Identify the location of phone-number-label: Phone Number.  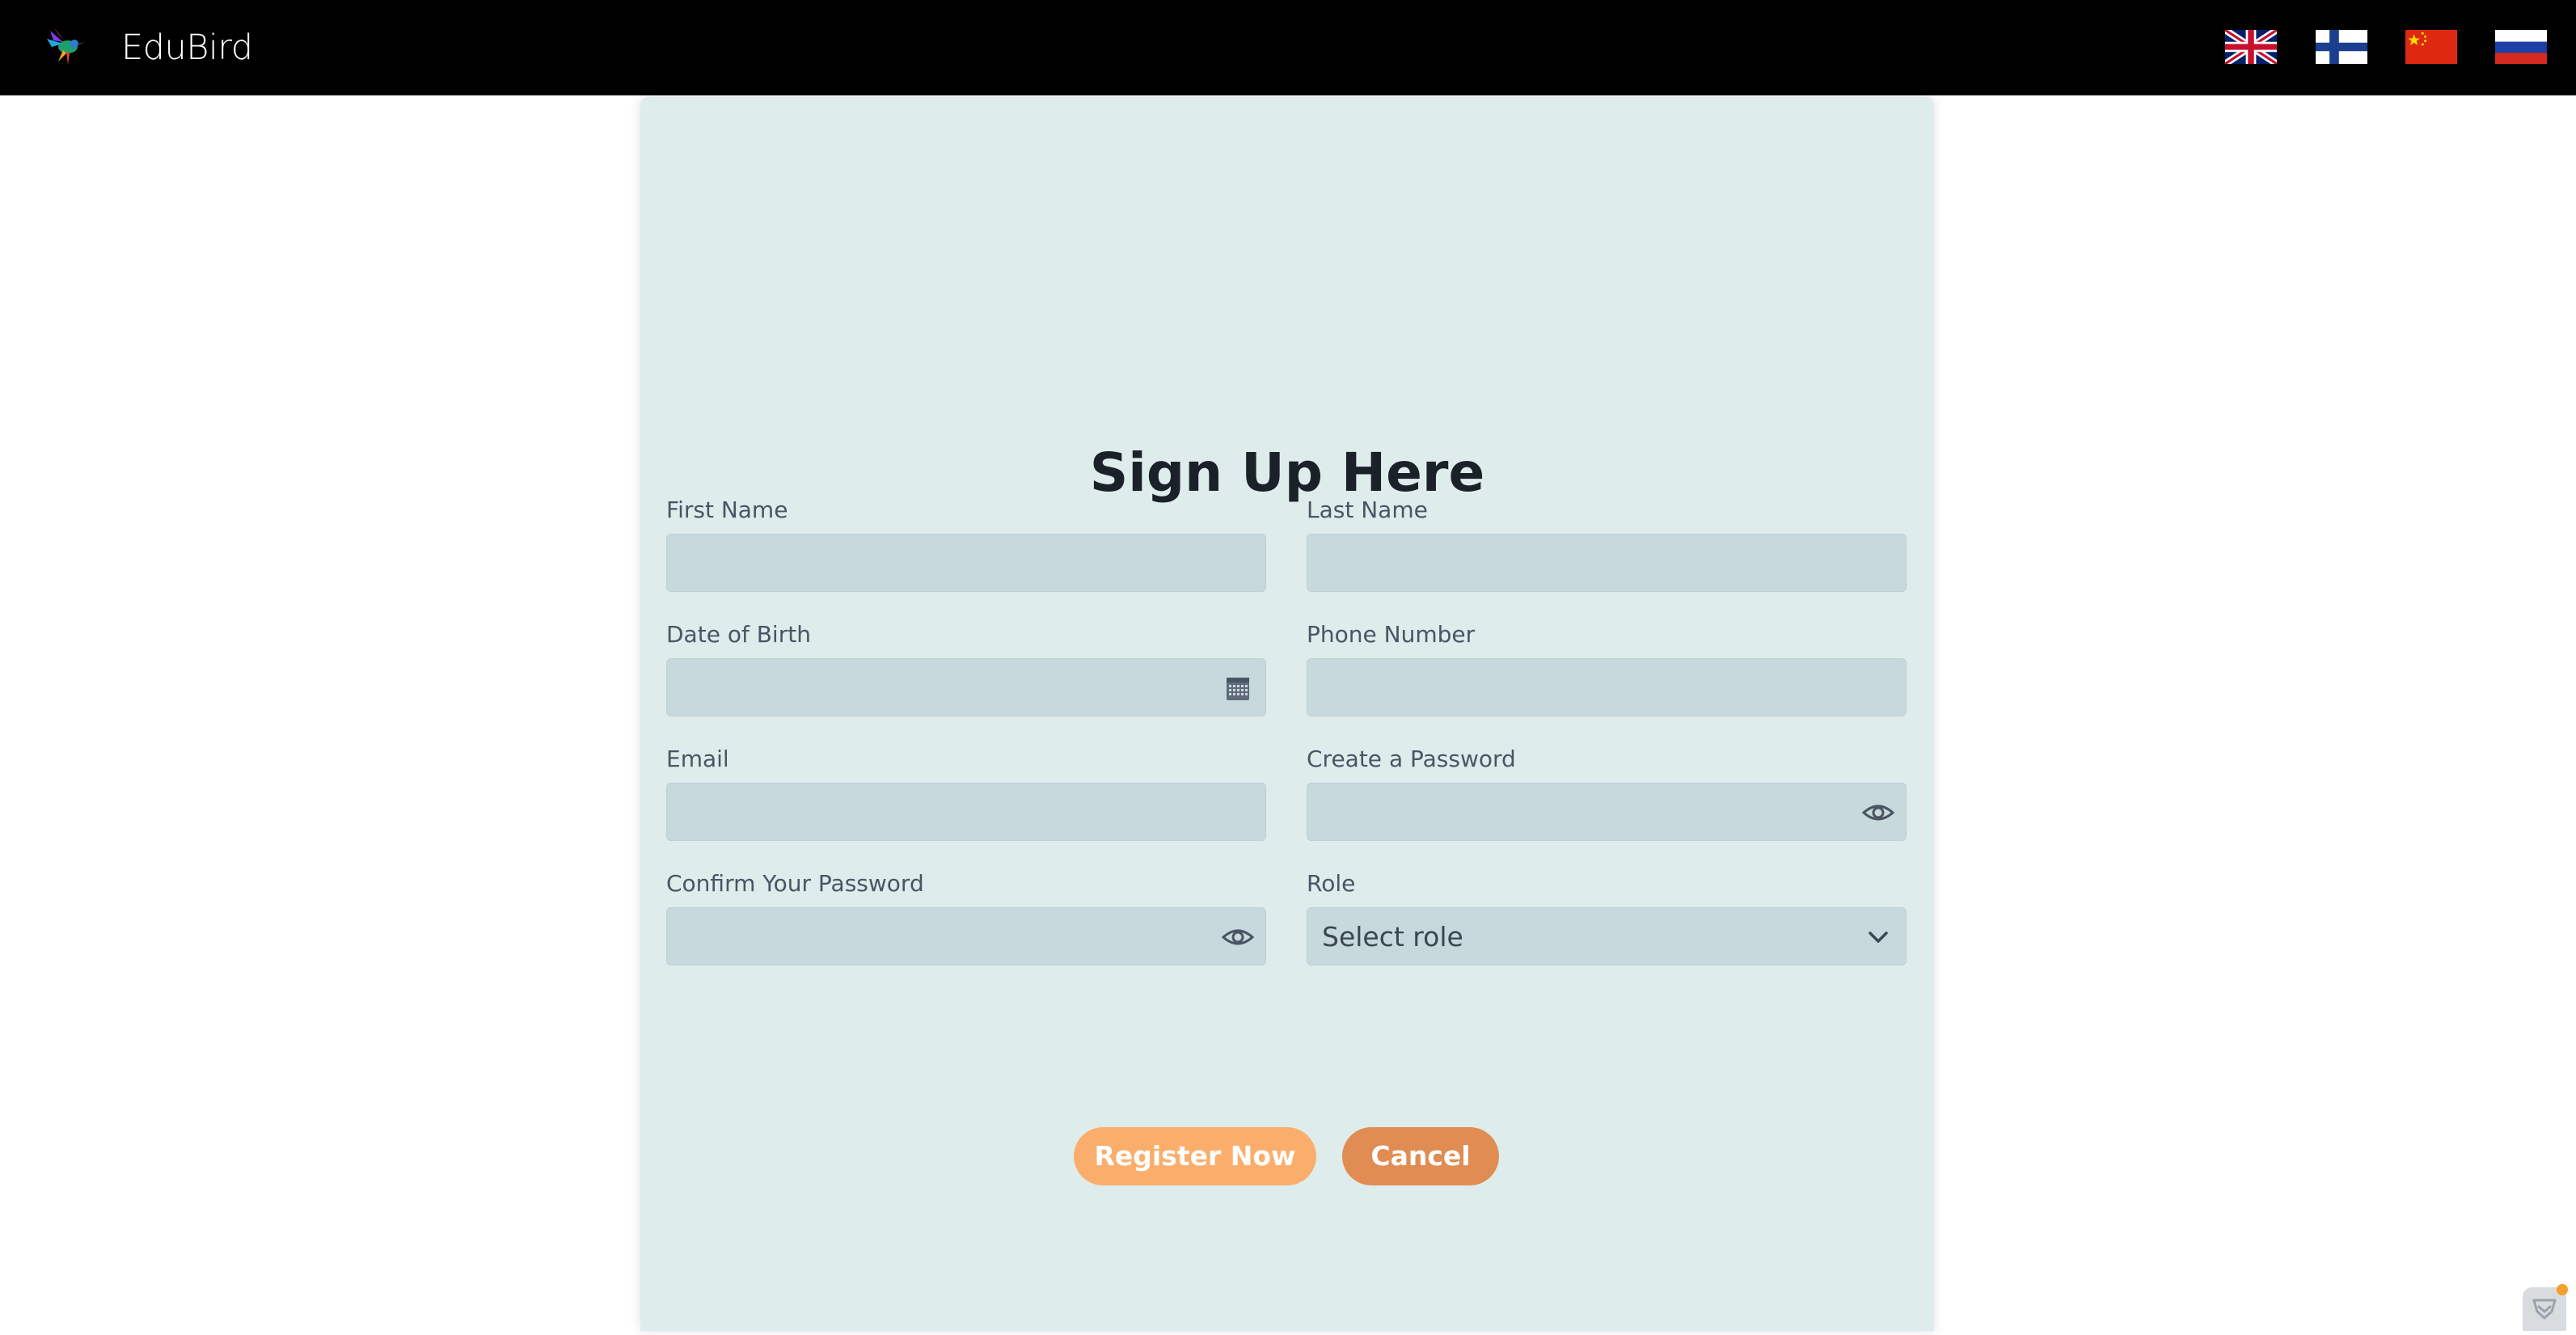
(1391, 635).